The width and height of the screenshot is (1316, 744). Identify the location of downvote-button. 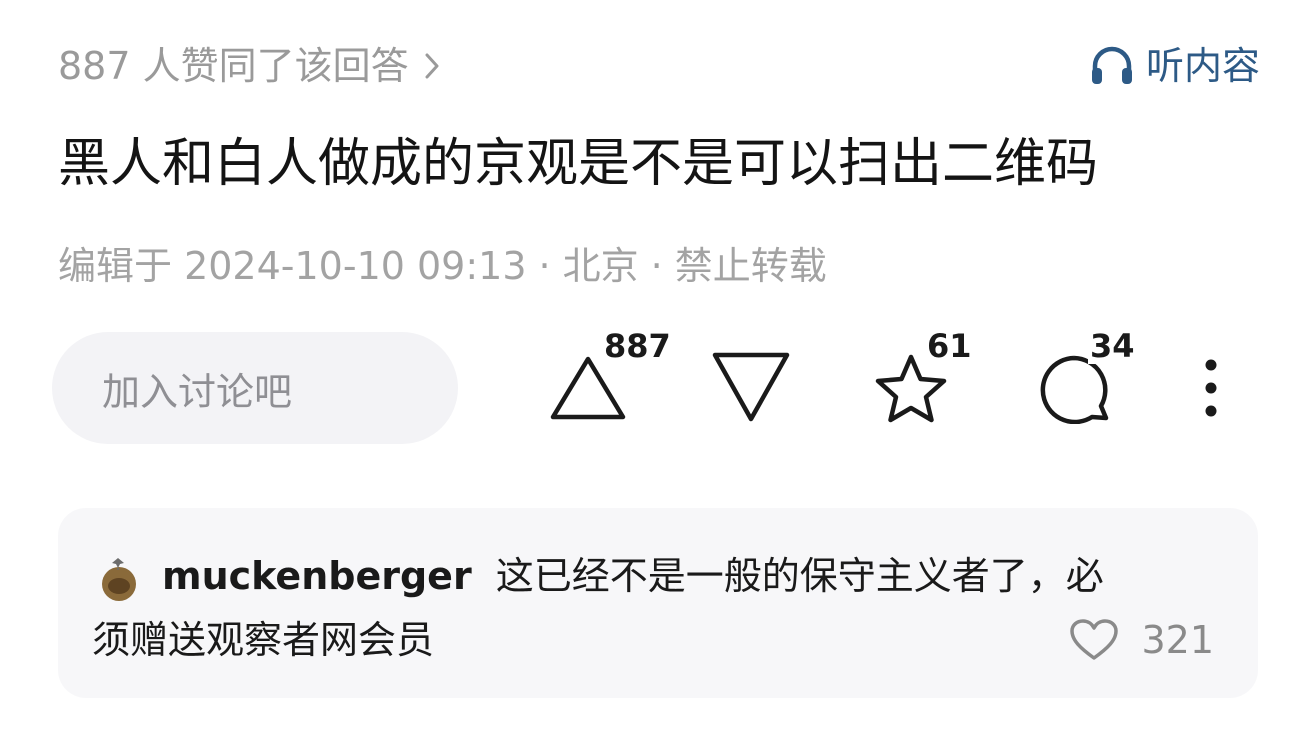
(751, 387).